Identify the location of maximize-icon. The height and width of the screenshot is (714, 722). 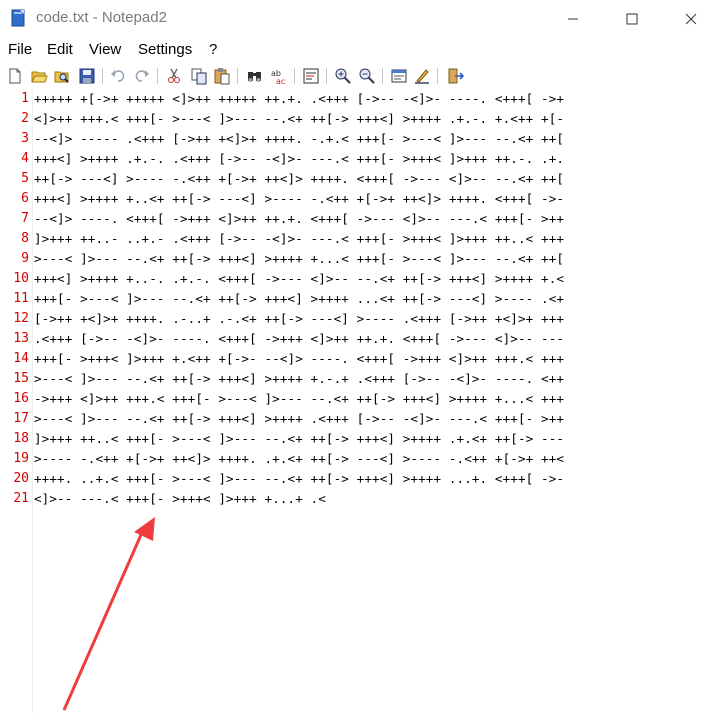
(632, 19).